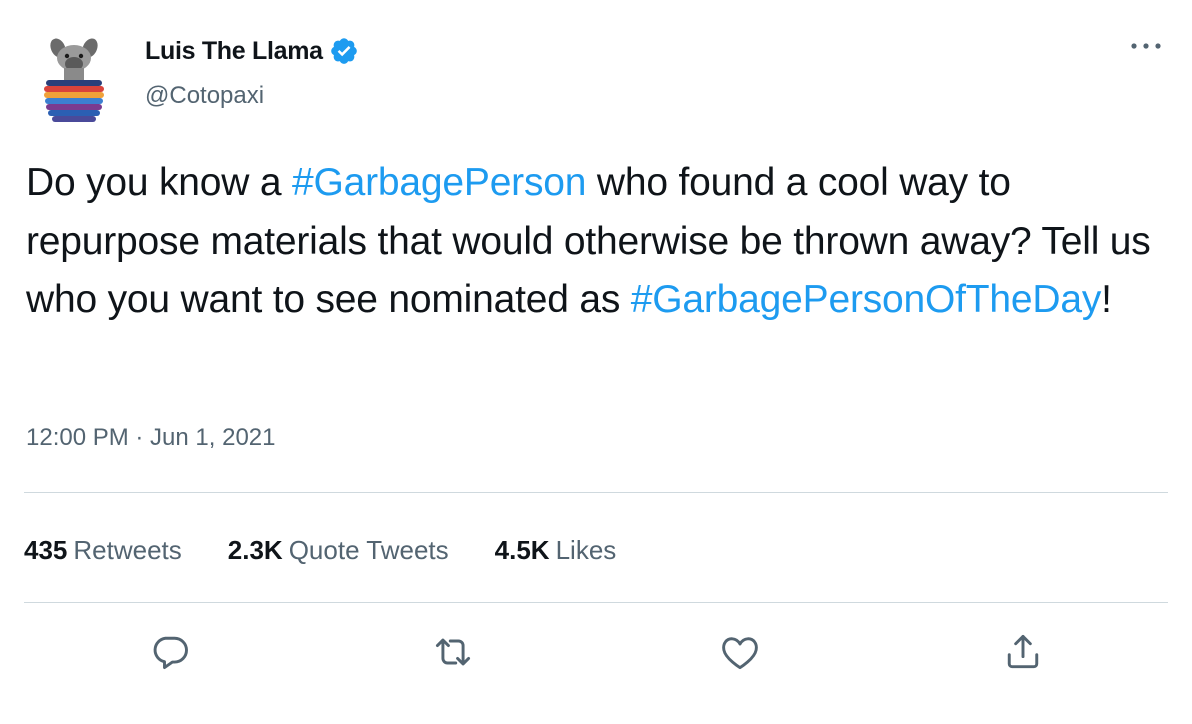 This screenshot has width=1192, height=724. I want to click on verified-badge-icon, so click(344, 51).